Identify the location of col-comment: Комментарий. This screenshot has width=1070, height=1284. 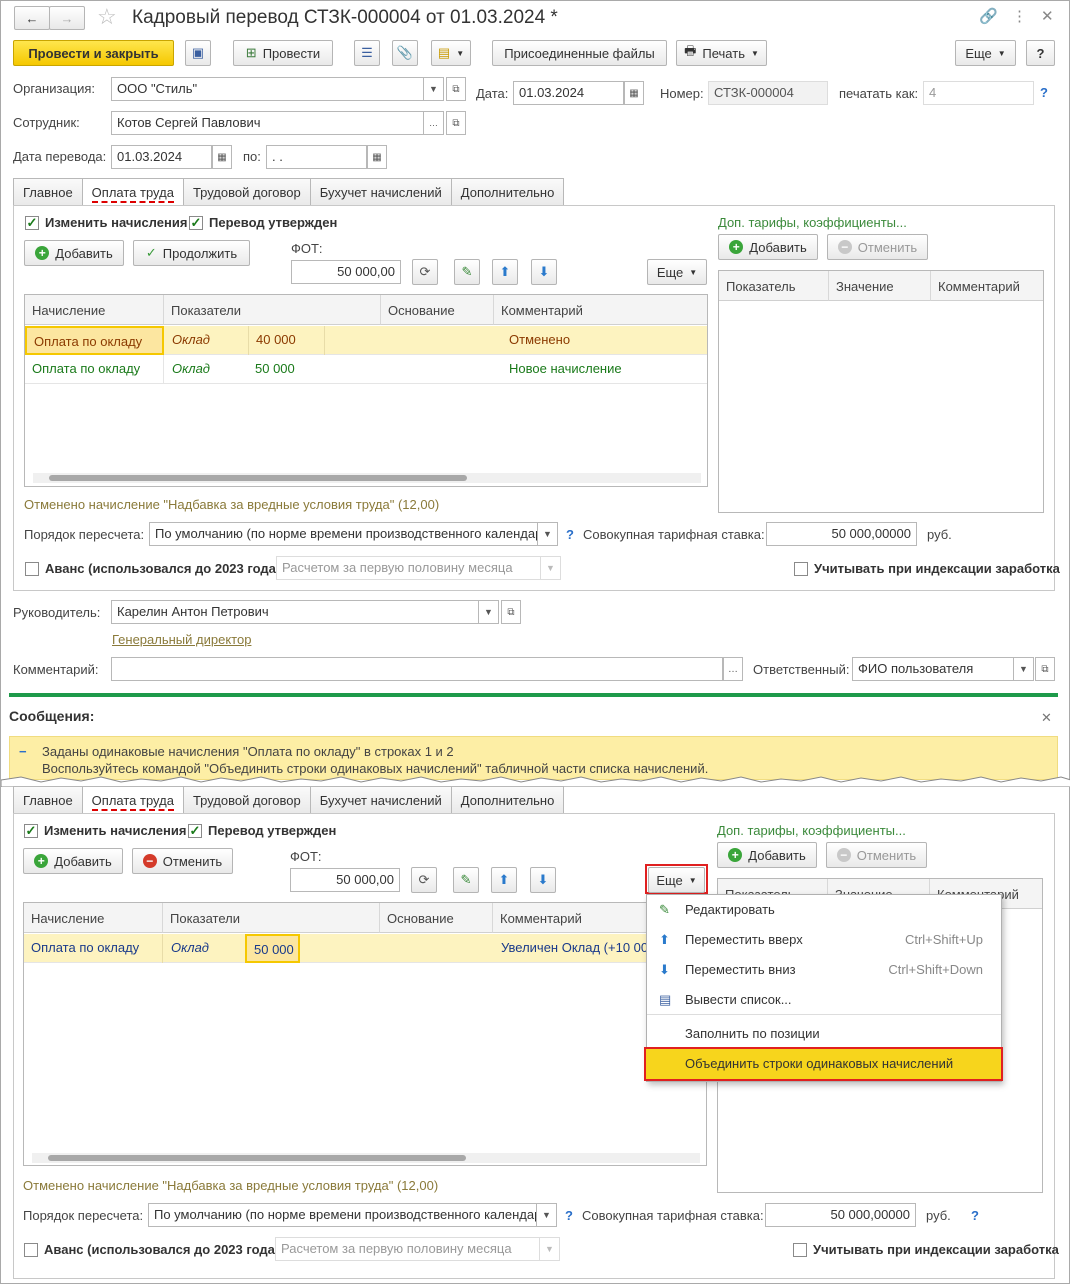
(600, 310).